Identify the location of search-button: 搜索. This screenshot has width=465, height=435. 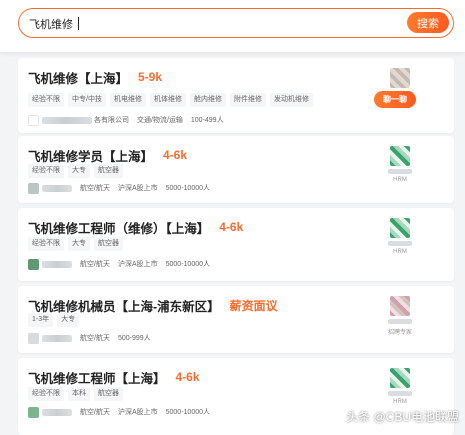
(428, 22).